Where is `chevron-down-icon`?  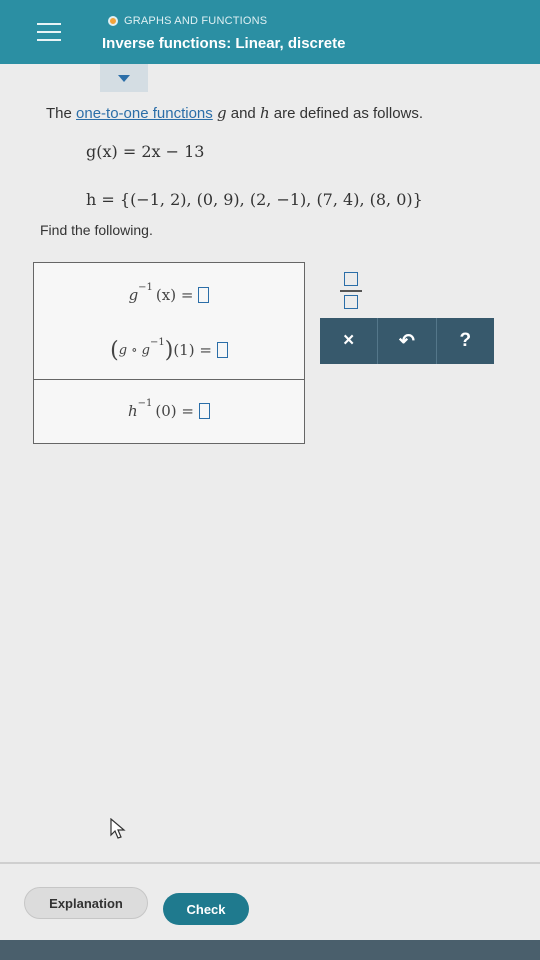
chevron-down-icon is located at coordinates (124, 78).